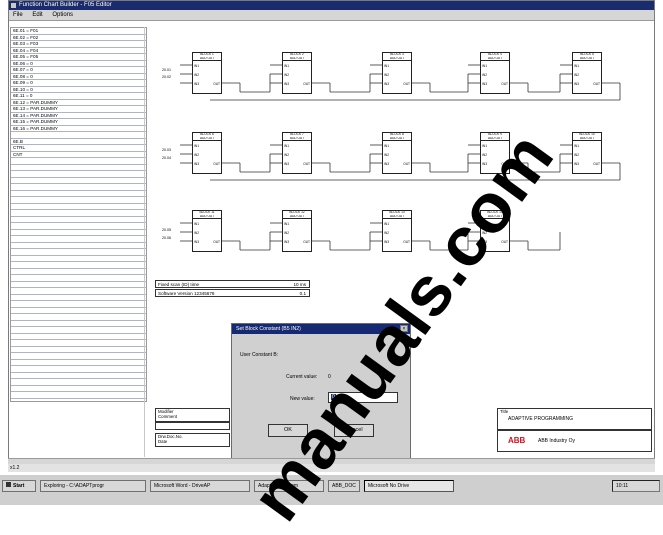 The width and height of the screenshot is (663, 535). Describe the element at coordinates (8, 484) in the screenshot. I see `windows-logo-icon` at that location.